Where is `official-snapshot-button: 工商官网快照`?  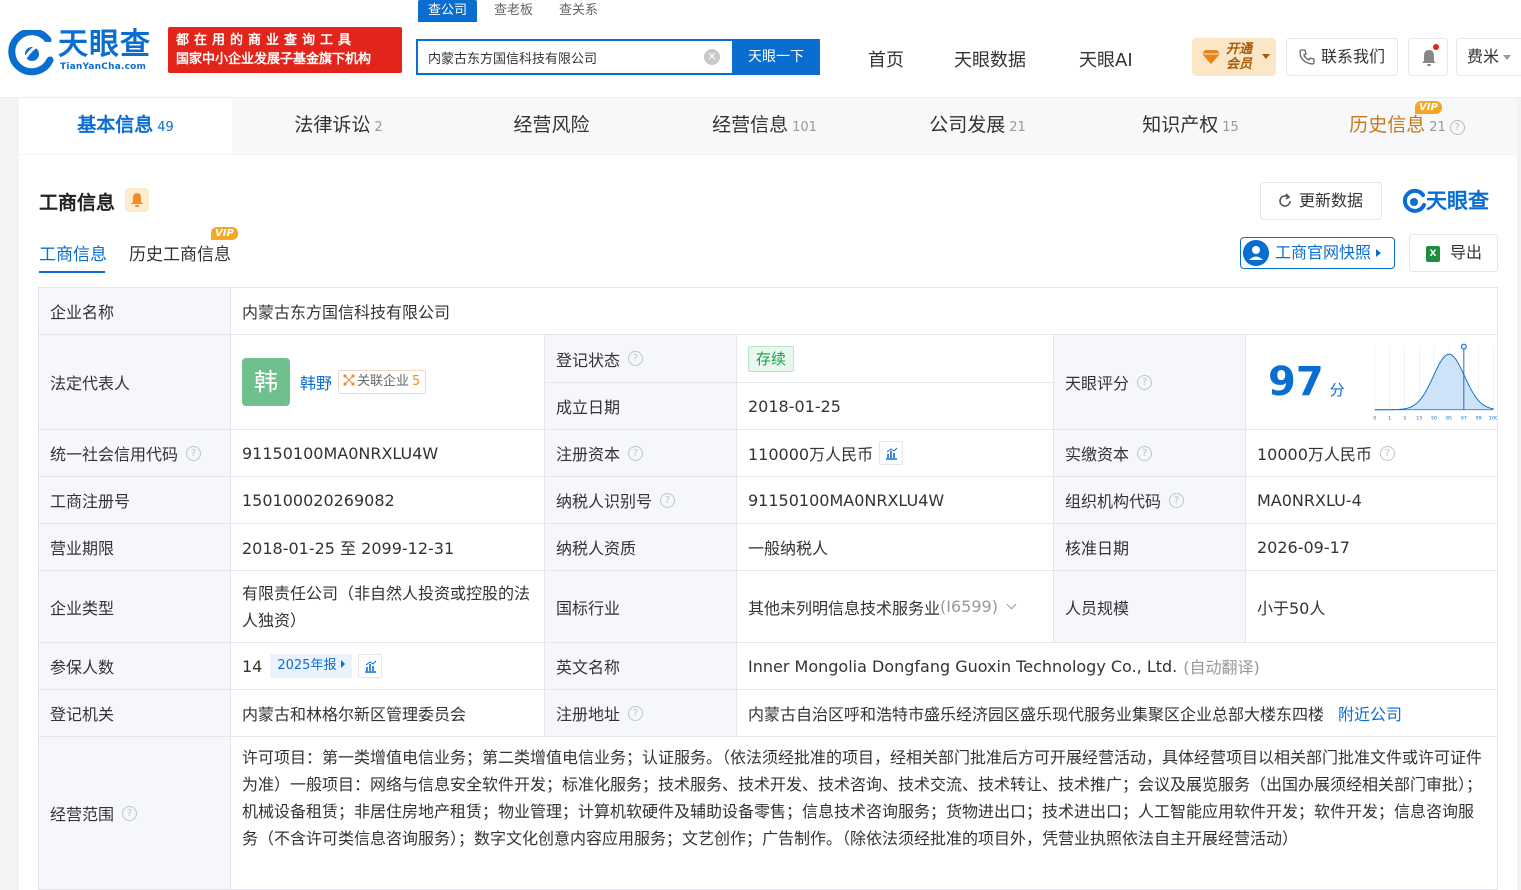 official-snapshot-button: 工商官网快照 is located at coordinates (1317, 253).